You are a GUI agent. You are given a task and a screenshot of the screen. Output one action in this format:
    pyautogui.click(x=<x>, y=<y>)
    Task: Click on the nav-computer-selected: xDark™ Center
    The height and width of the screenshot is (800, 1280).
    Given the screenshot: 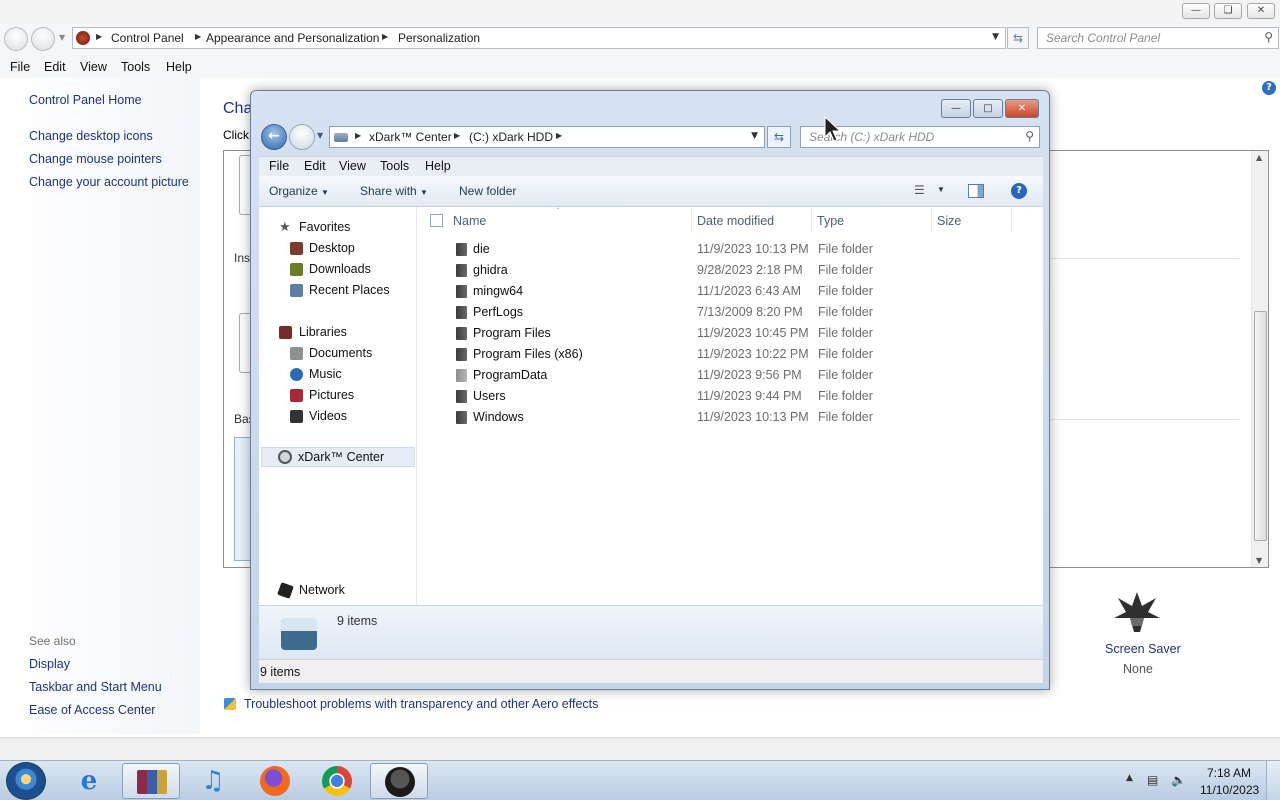 What is the action you would take?
    pyautogui.click(x=338, y=457)
    